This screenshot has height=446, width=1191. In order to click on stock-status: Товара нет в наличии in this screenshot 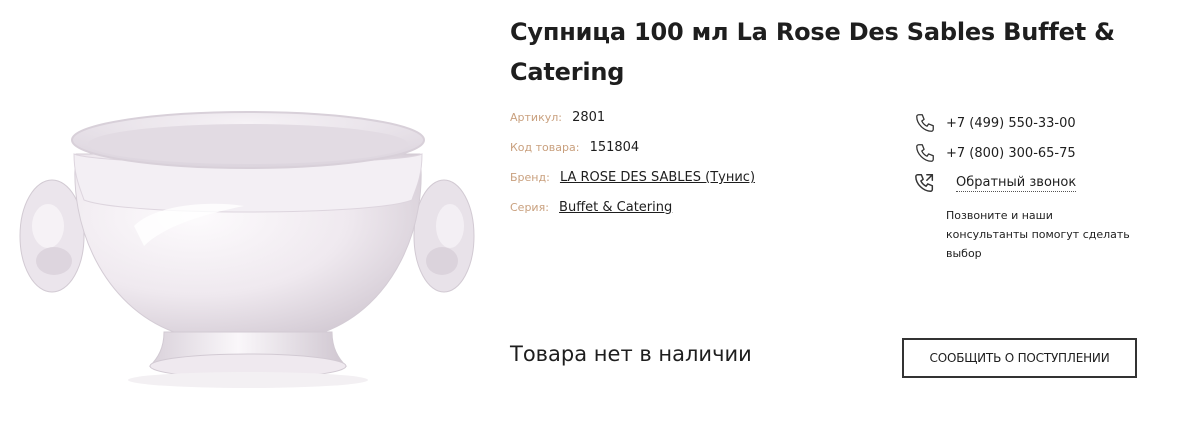, I will do `click(631, 354)`.